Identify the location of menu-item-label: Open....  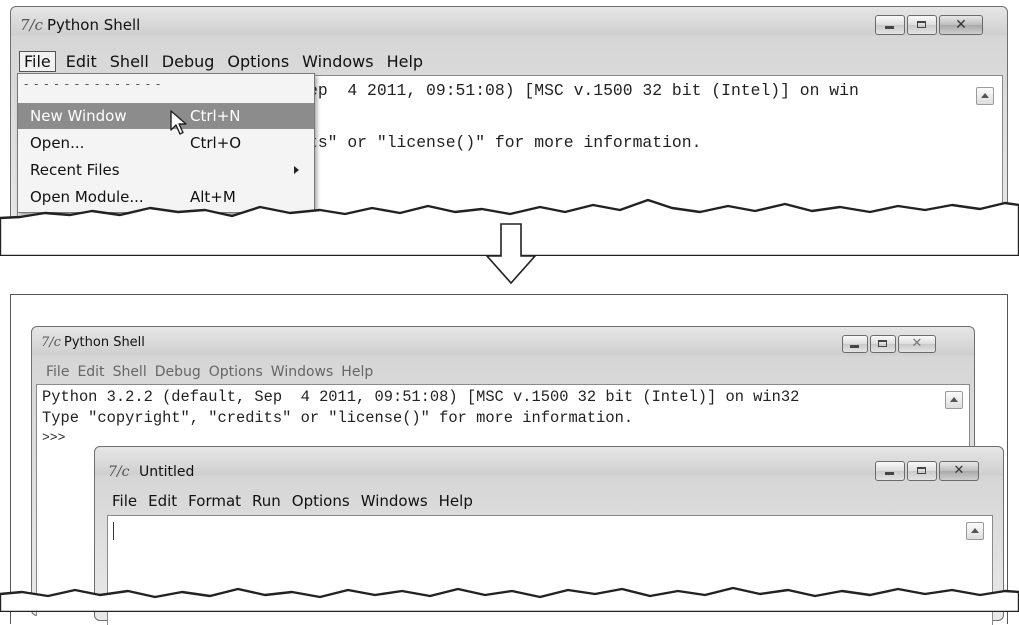
(57, 143).